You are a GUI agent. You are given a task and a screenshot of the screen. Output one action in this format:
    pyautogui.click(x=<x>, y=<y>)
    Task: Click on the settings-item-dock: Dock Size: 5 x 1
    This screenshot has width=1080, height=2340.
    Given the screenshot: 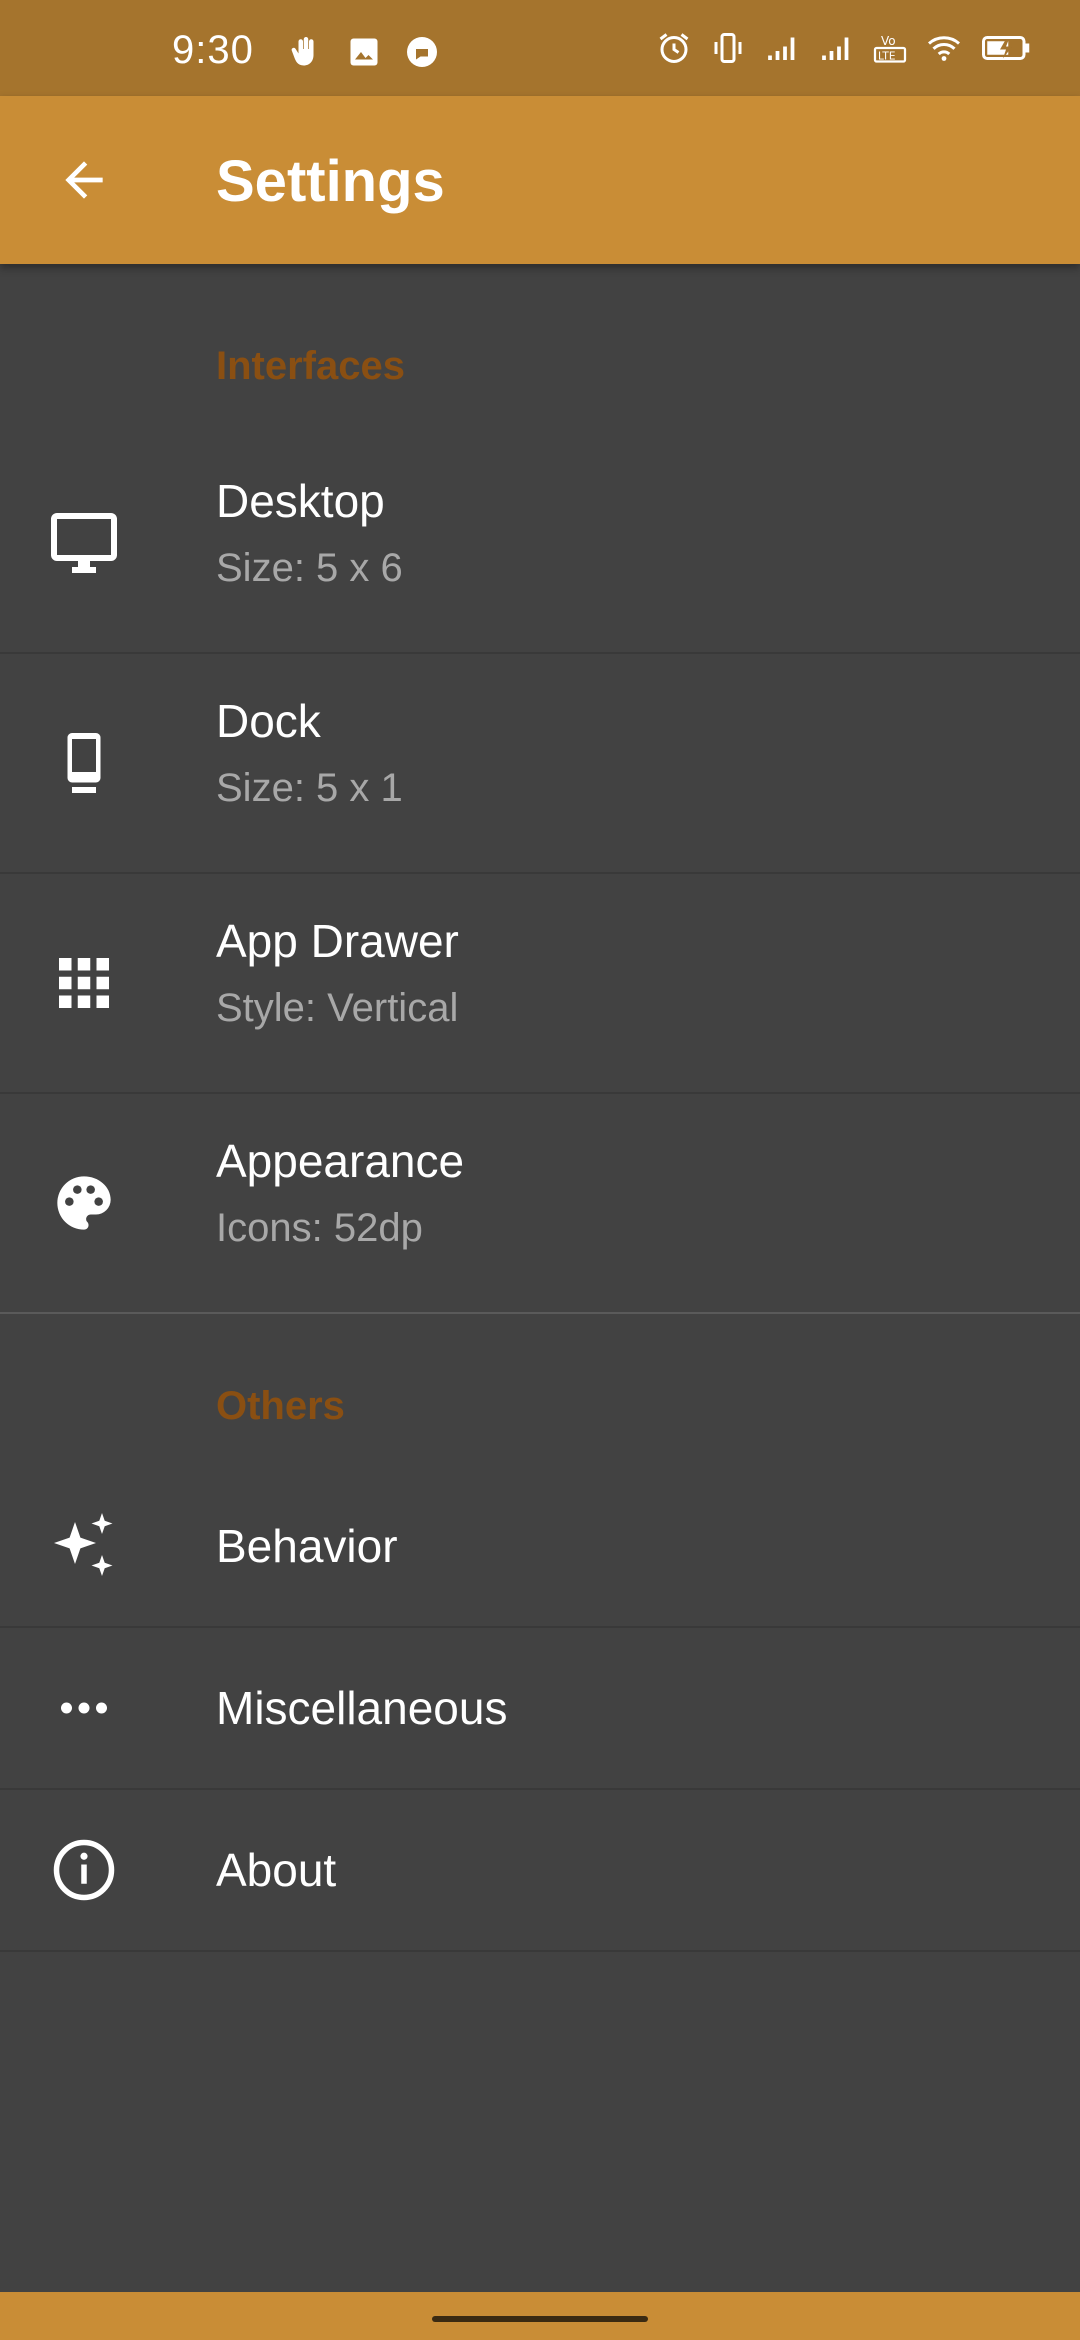 What is the action you would take?
    pyautogui.click(x=540, y=764)
    